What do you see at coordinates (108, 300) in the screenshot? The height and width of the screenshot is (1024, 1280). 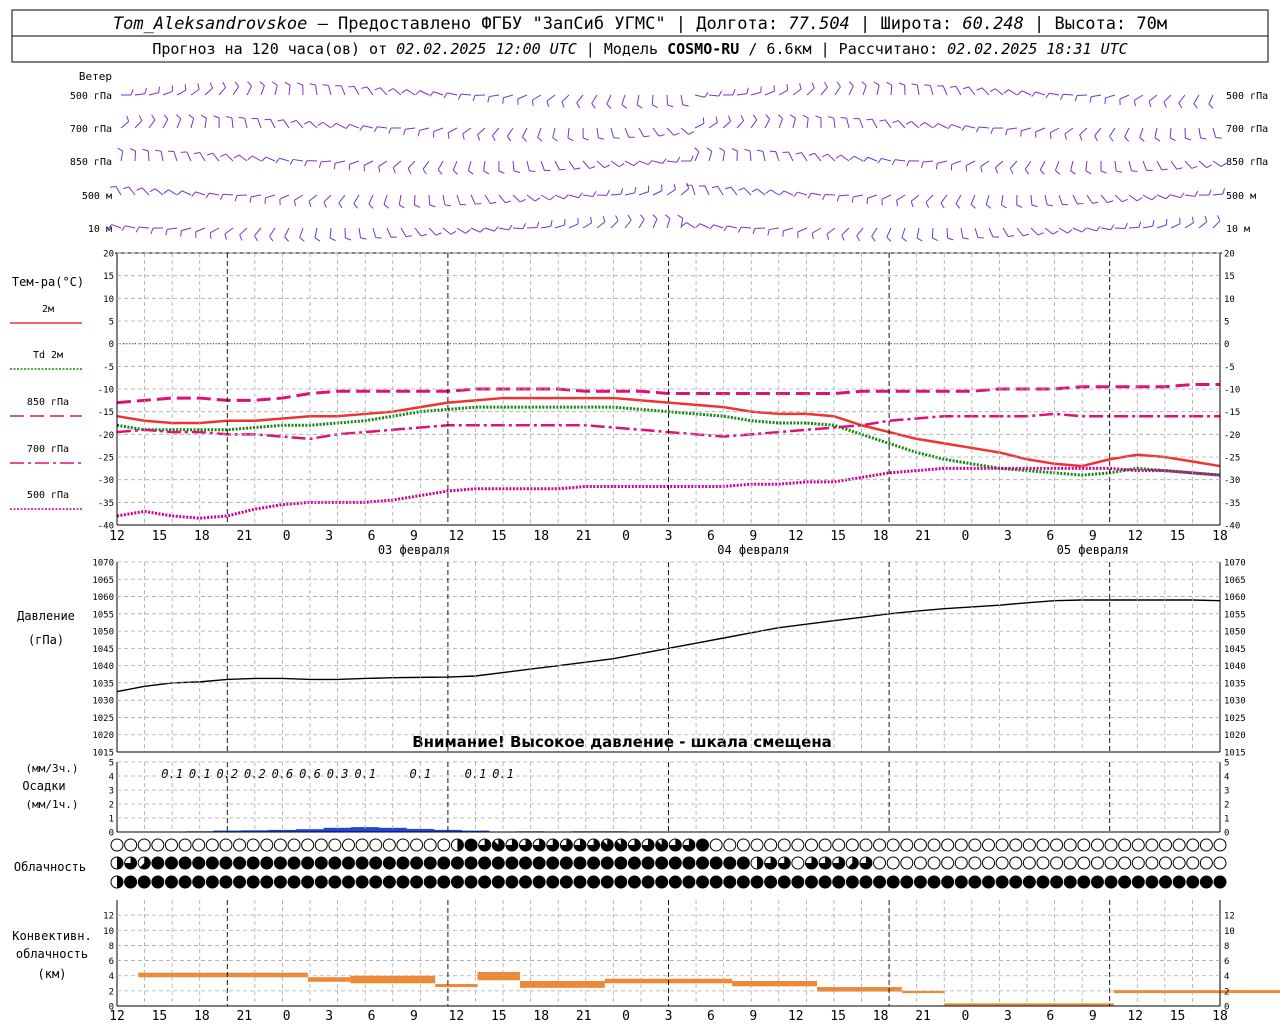 I see `temp-ytick-left: 10` at bounding box center [108, 300].